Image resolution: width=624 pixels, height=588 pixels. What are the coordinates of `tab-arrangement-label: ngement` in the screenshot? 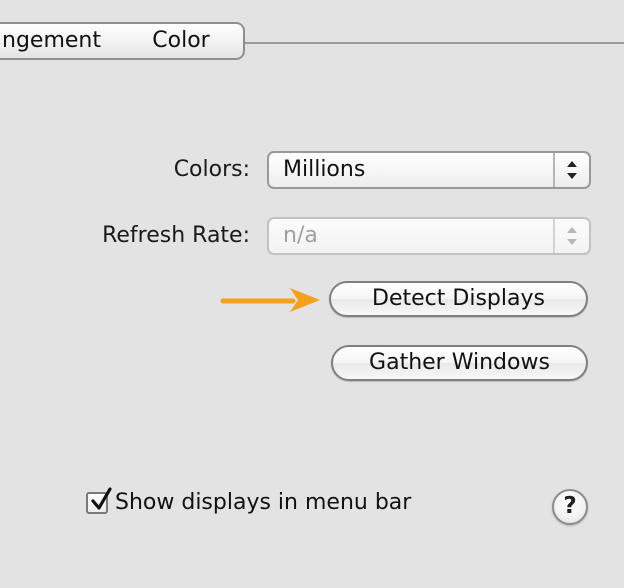 It's located at (51, 40).